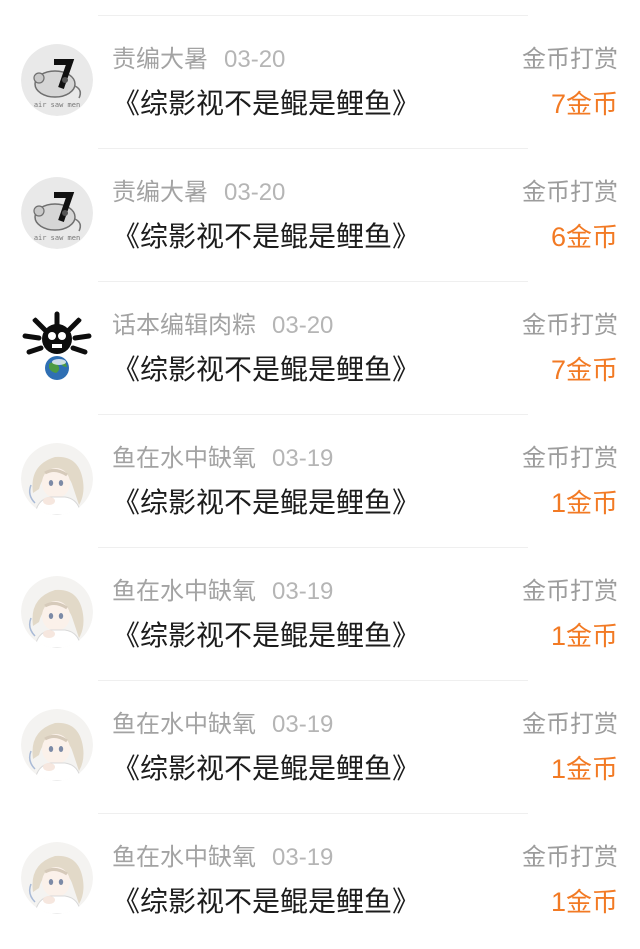 Image resolution: width=640 pixels, height=949 pixels. I want to click on skull-earth-avatar-icon, so click(57, 346).